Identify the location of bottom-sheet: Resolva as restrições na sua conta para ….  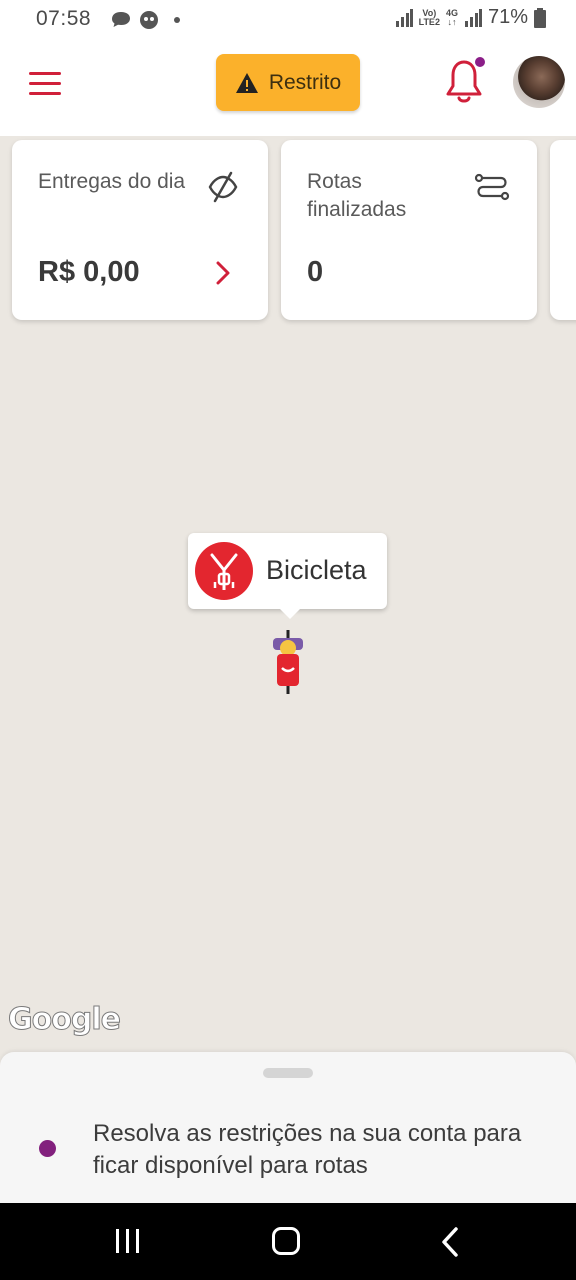
(288, 1127).